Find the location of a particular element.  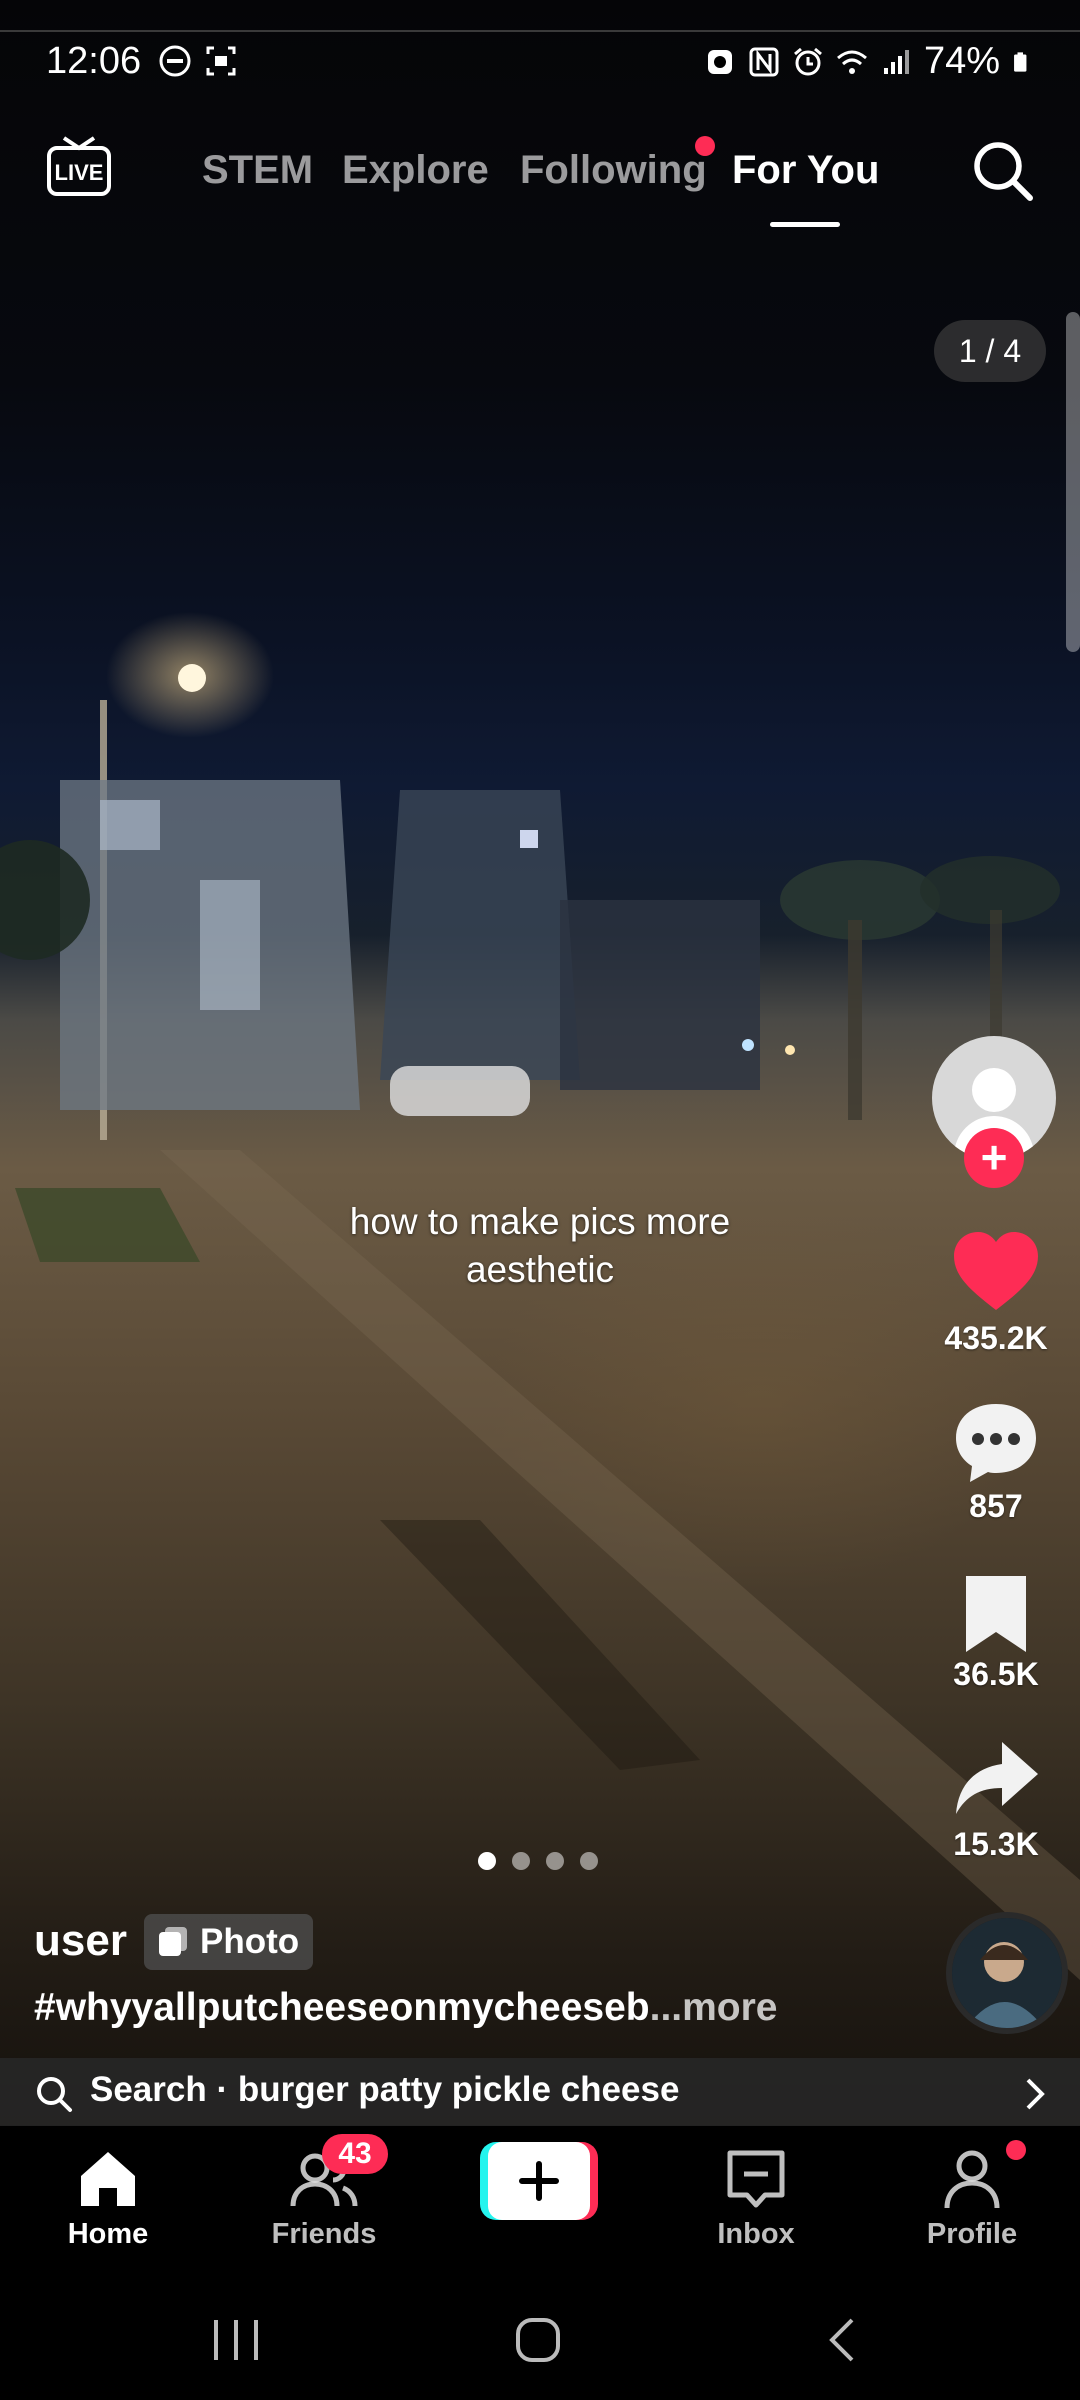

nav-inbox-label: Inbox is located at coordinates (756, 2234).